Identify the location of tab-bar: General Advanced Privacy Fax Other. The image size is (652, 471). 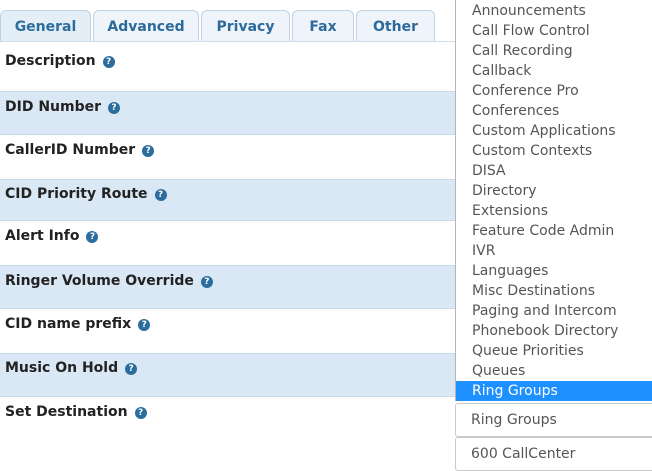
(230, 21).